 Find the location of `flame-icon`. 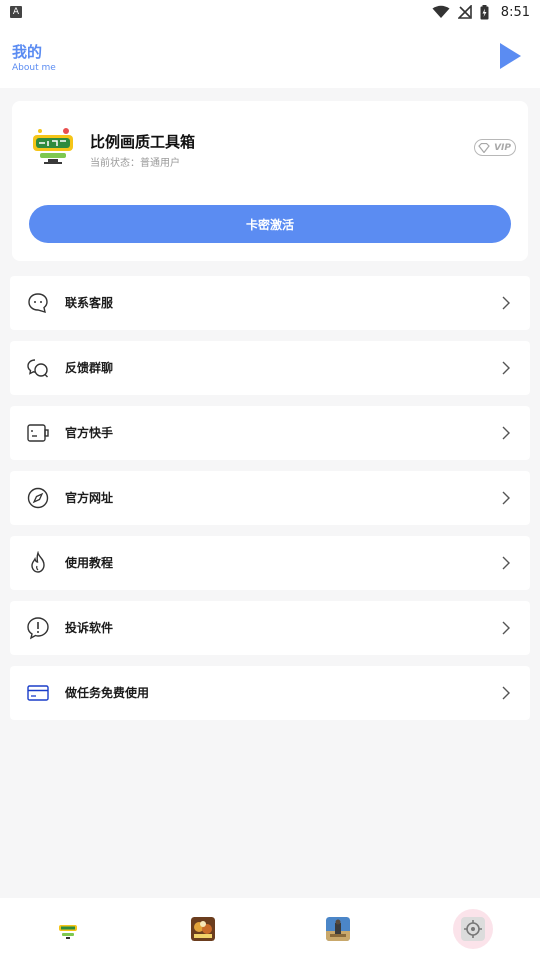

flame-icon is located at coordinates (38, 562).